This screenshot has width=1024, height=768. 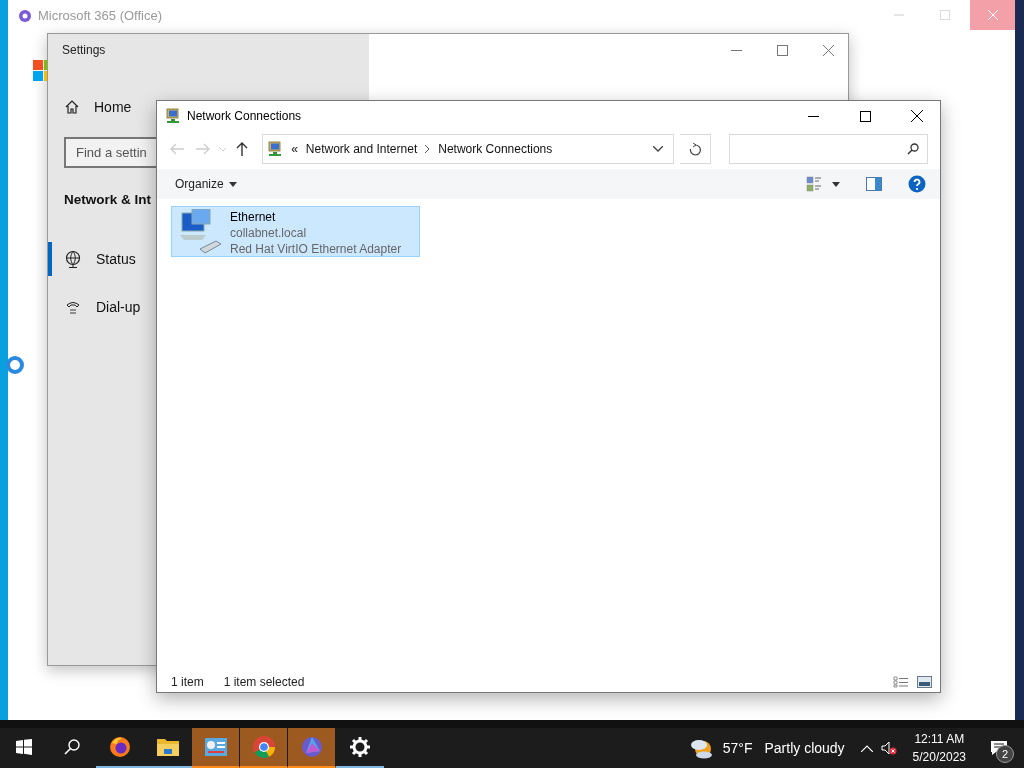 I want to click on refresh-button, so click(x=695, y=149).